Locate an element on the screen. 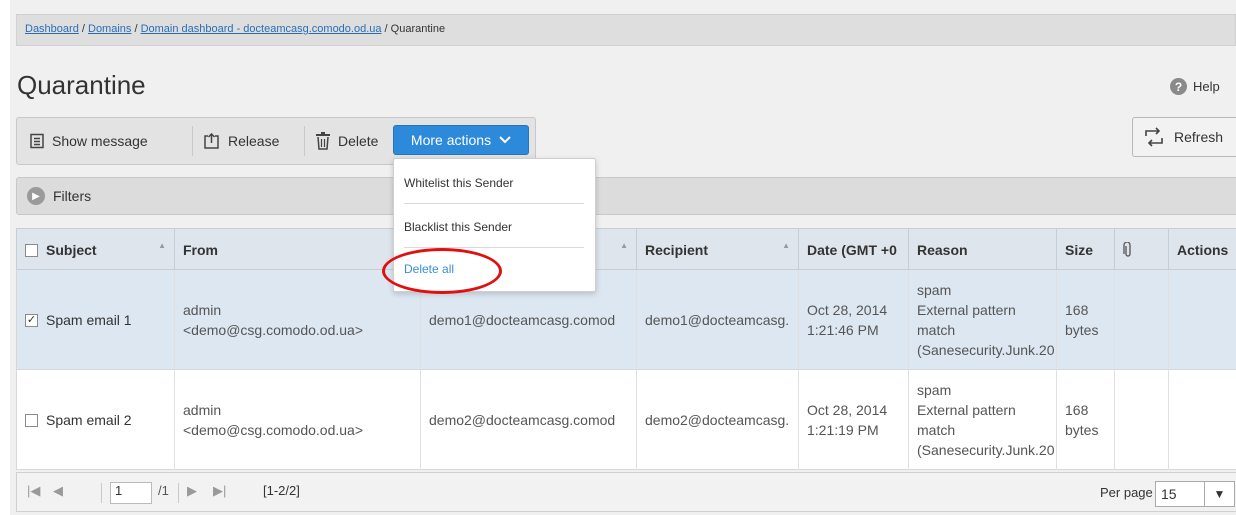 This screenshot has width=1236, height=515. first-page-icon: |◀ is located at coordinates (33, 491).